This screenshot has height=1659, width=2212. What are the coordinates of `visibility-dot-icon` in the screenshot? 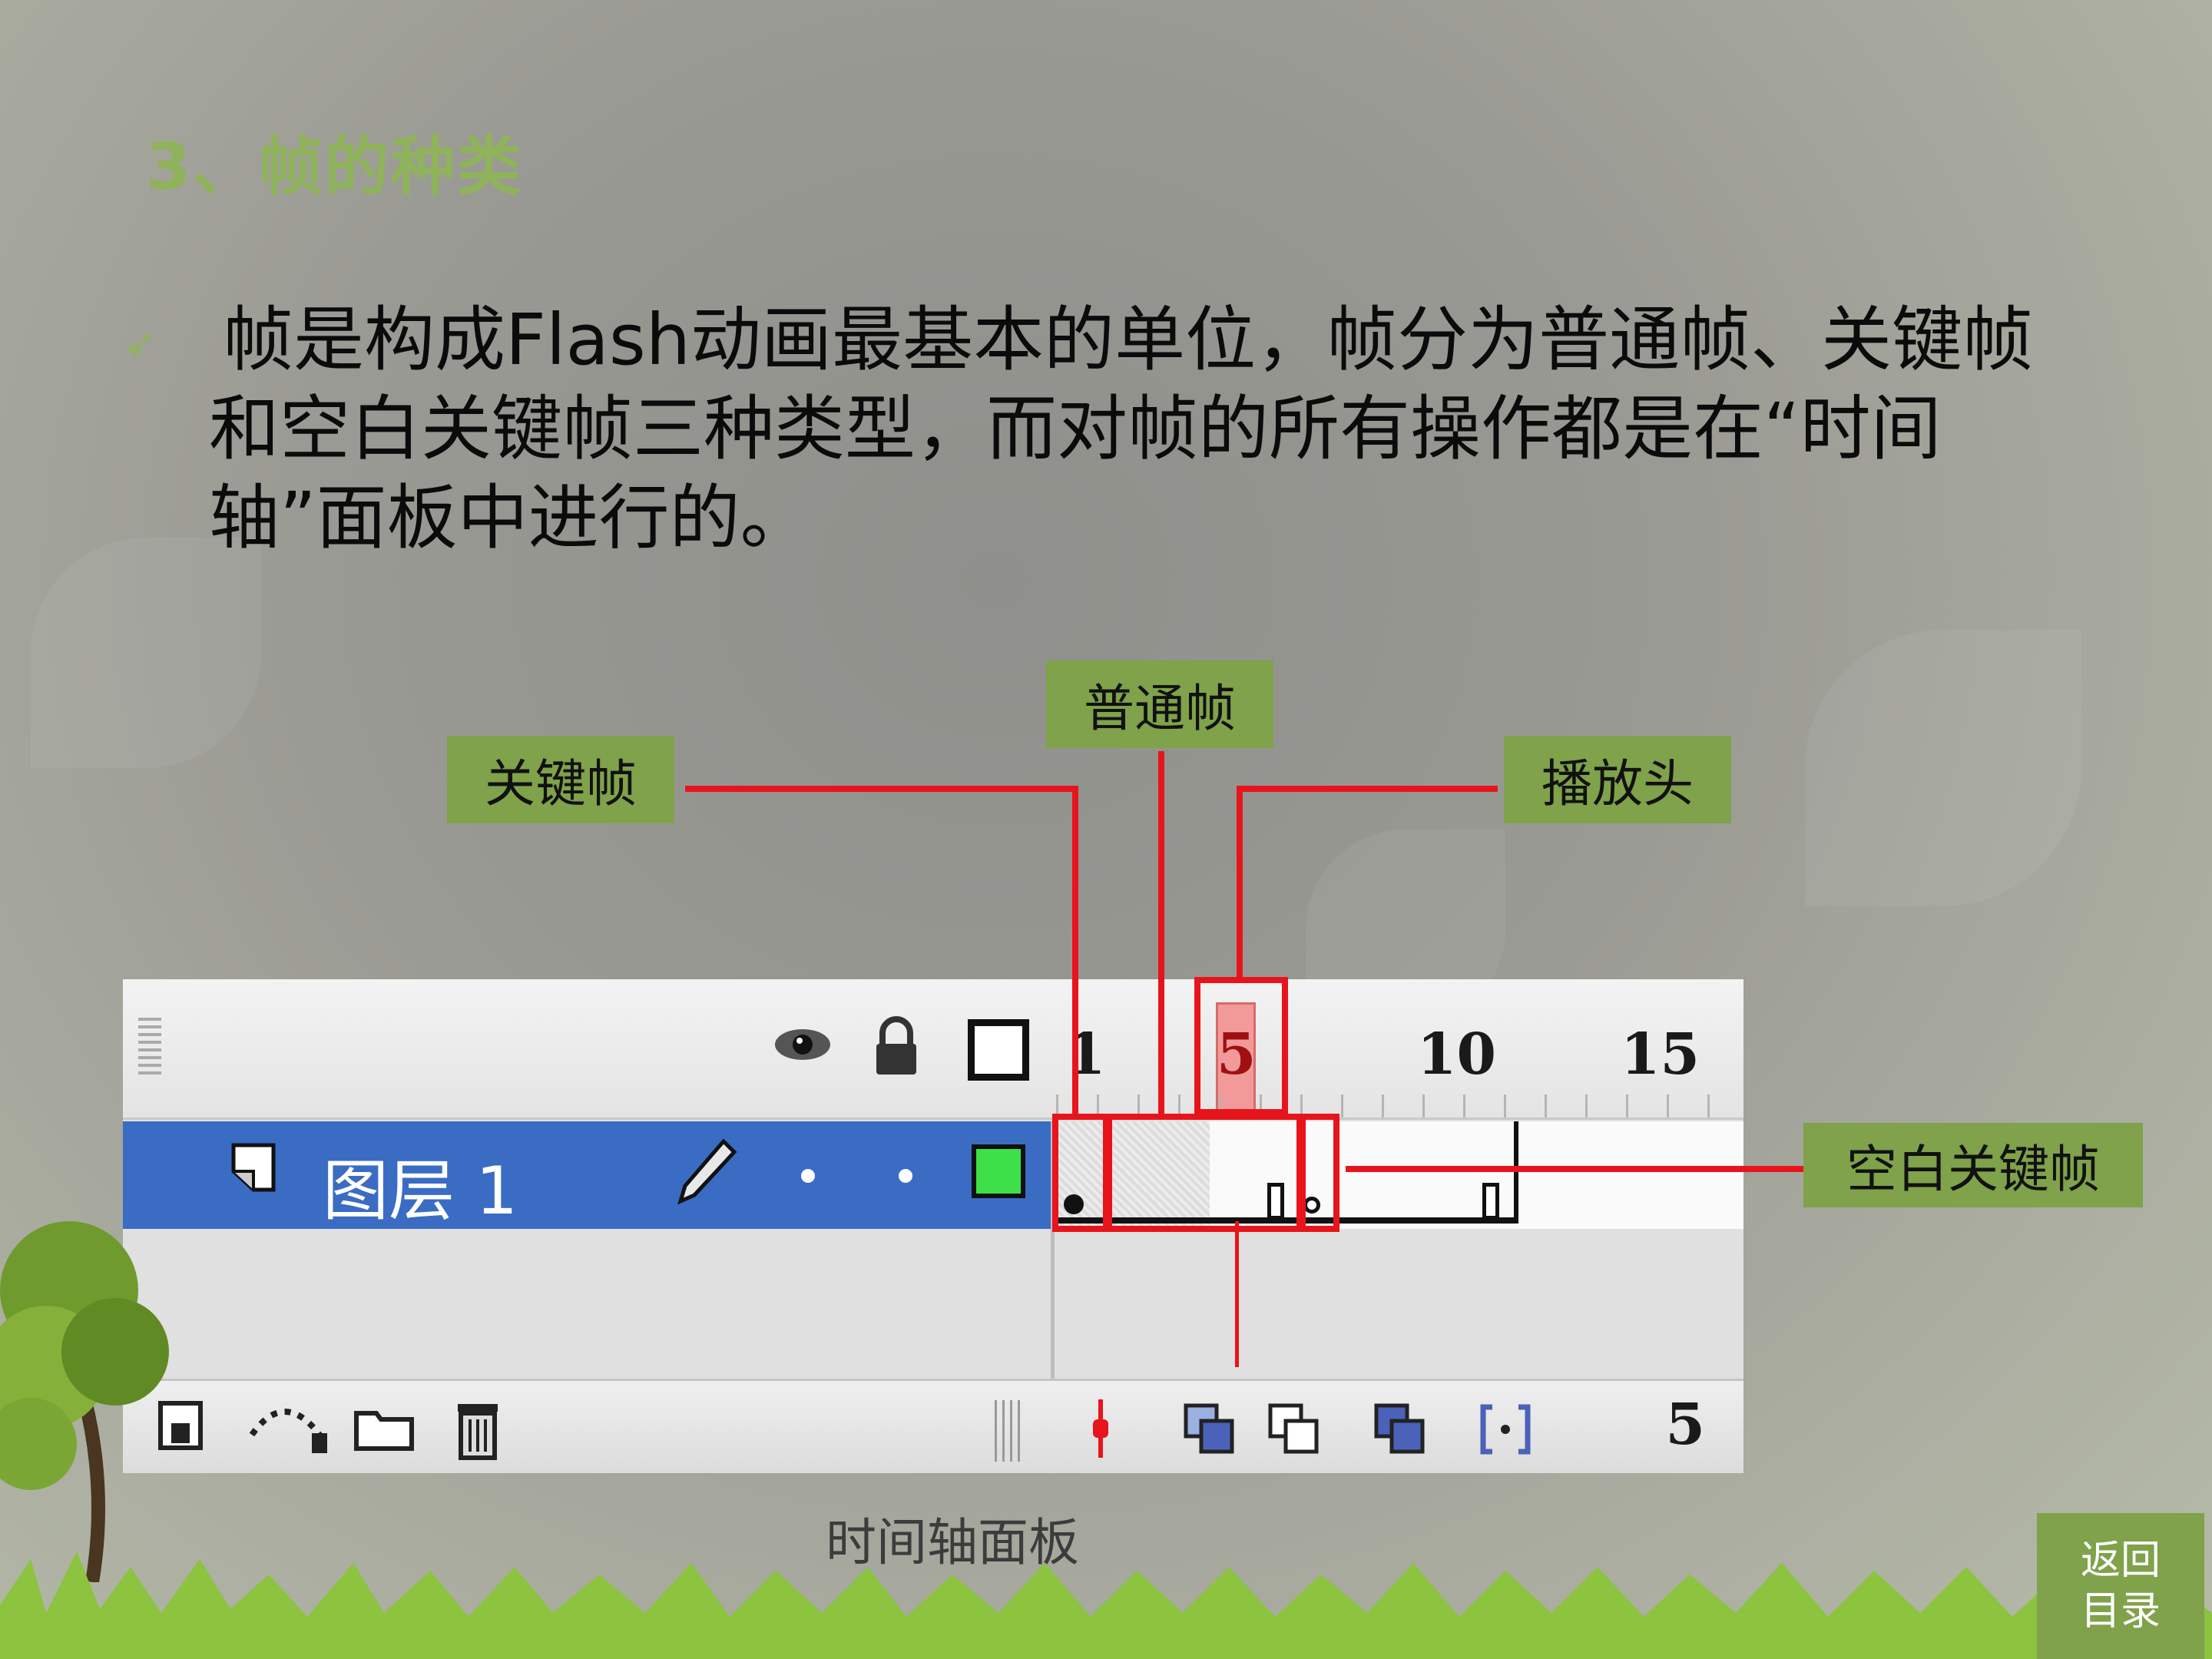 It's located at (808, 1176).